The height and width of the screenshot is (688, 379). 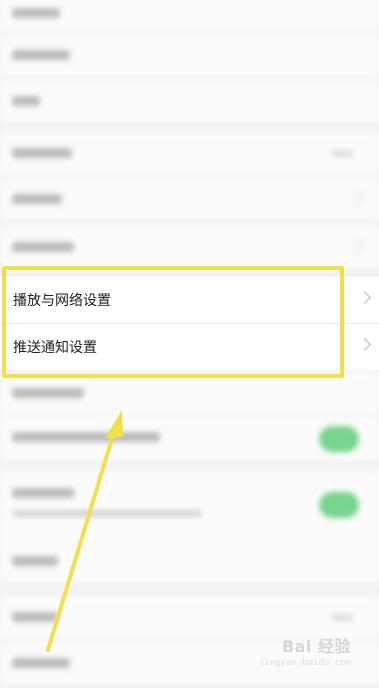 I want to click on baidu-jingyan-watermark: Bai 经验 jingyan.baidu.com, so click(x=305, y=650).